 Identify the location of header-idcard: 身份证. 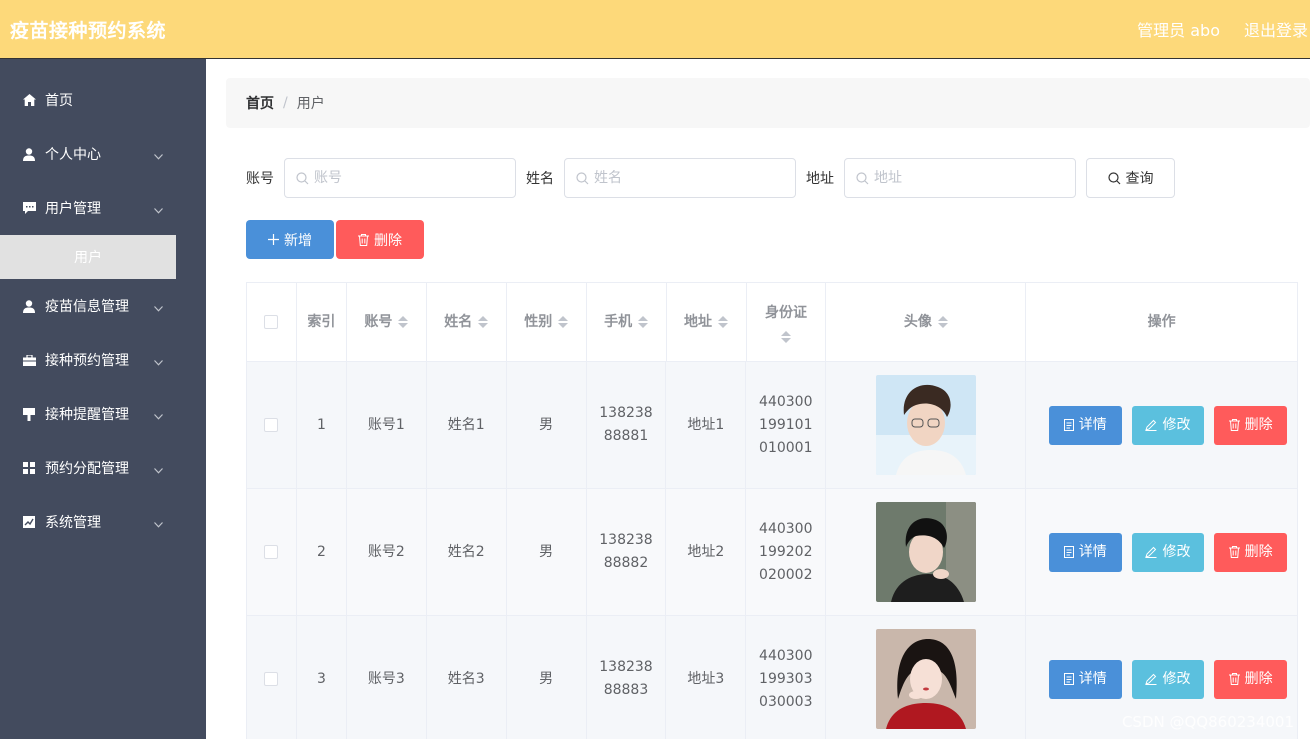
(786, 322).